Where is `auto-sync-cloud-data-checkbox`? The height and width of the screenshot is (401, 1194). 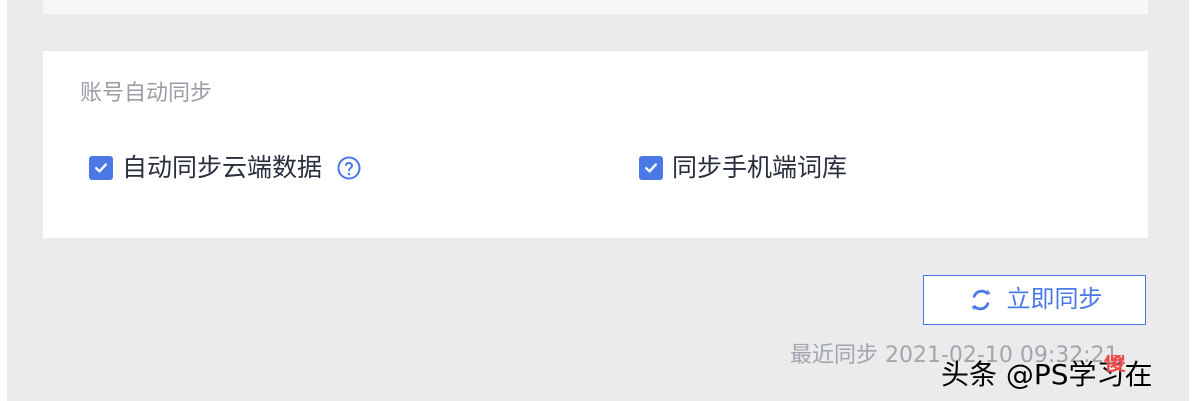
auto-sync-cloud-data-checkbox is located at coordinates (101, 168).